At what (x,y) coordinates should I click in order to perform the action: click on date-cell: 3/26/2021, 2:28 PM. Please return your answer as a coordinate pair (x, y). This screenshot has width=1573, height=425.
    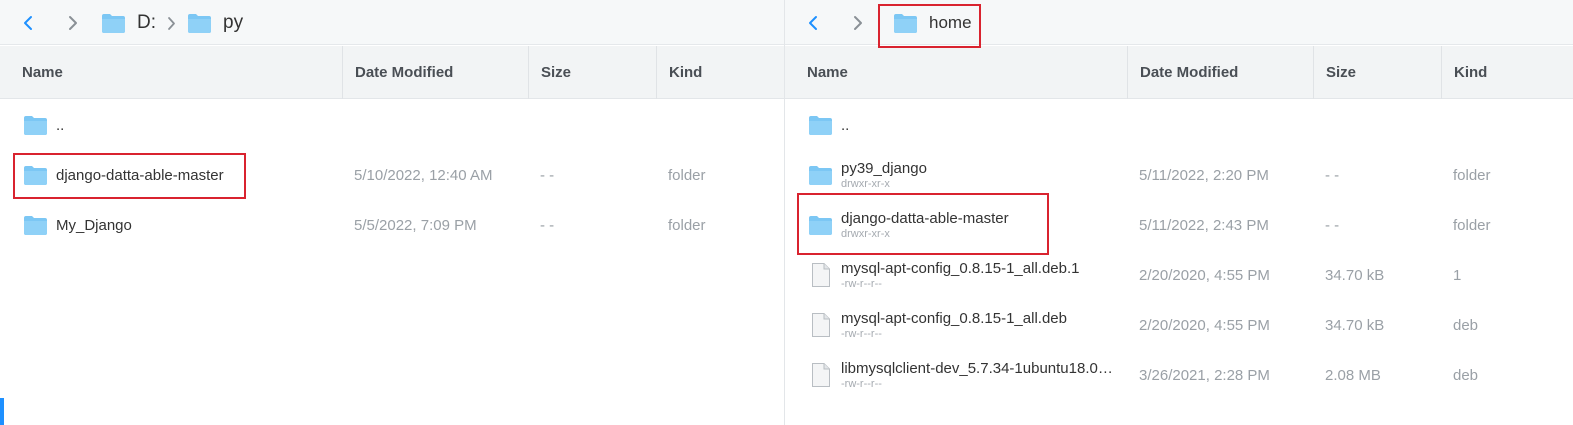
    Looking at the image, I should click on (1204, 375).